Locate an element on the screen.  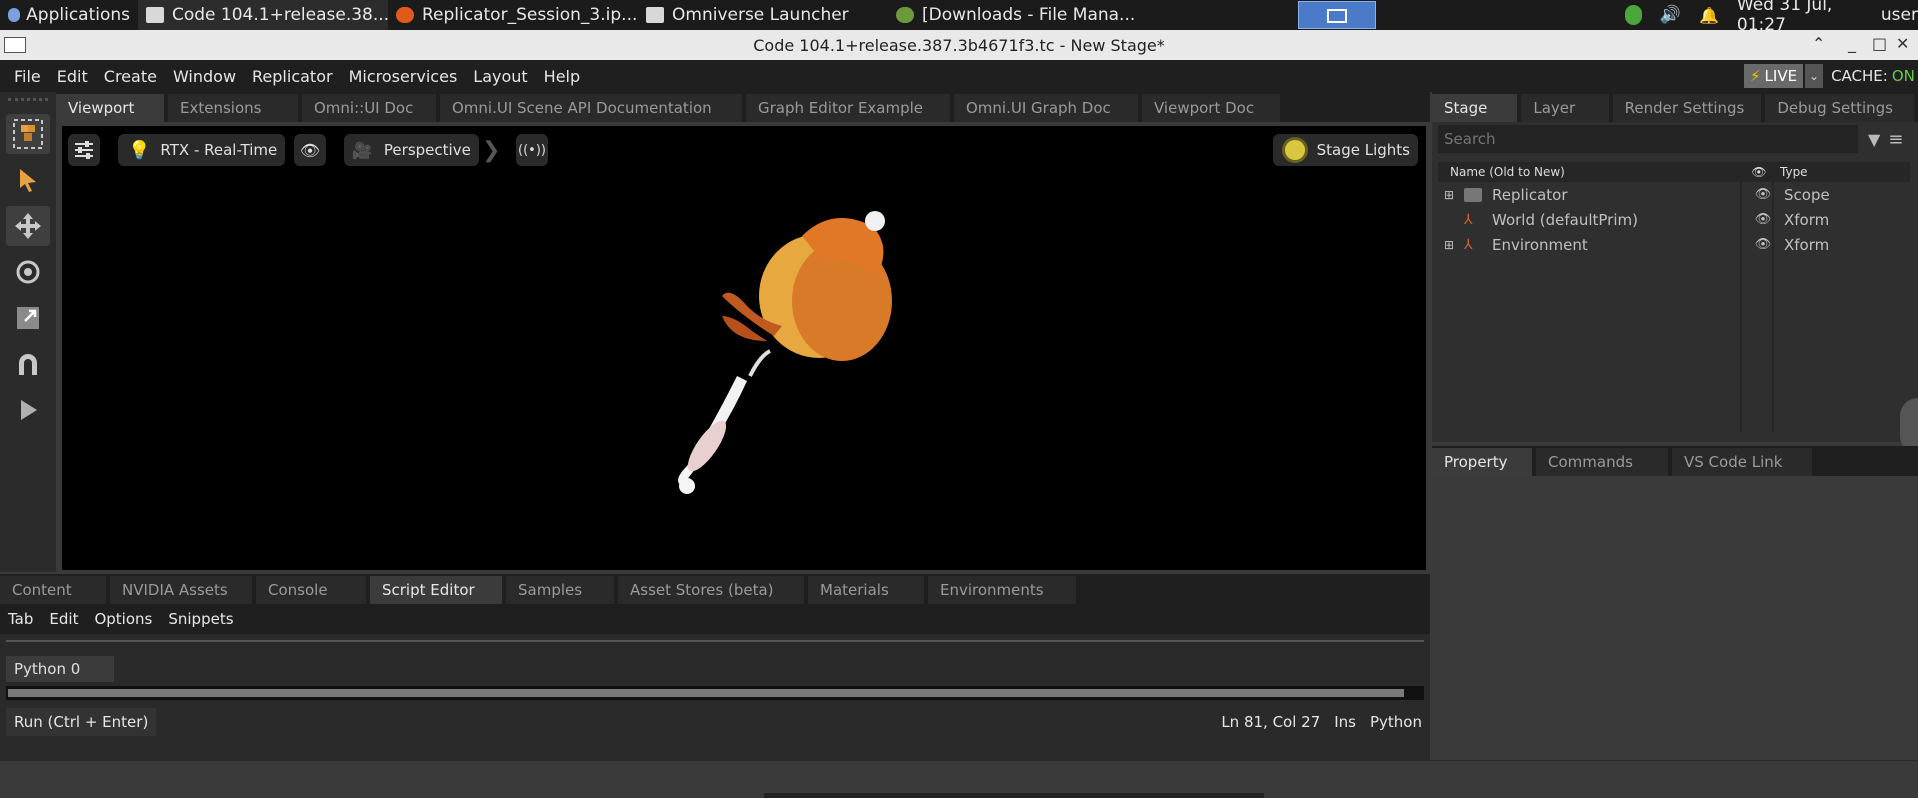
firefox-icon is located at coordinates (405, 15).